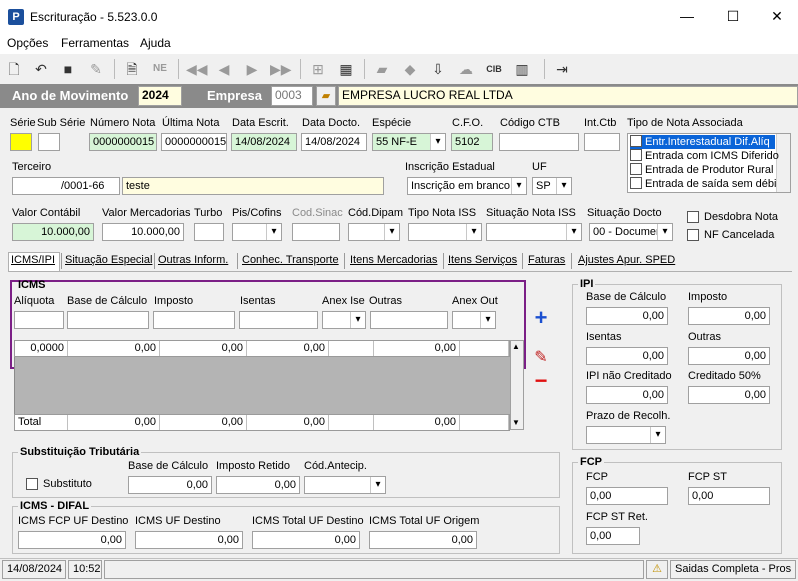 This screenshot has width=798, height=581. What do you see at coordinates (729, 496) in the screenshot?
I see `fcp-st-field: 0,00` at bounding box center [729, 496].